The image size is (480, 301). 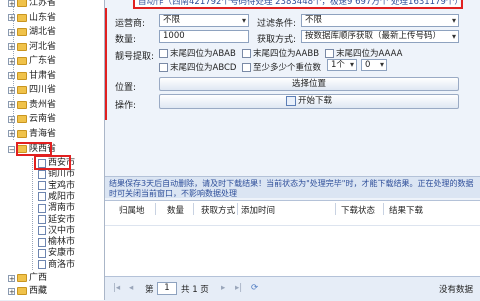 I want to click on tree-node-province: + 青海省, so click(x=32, y=134).